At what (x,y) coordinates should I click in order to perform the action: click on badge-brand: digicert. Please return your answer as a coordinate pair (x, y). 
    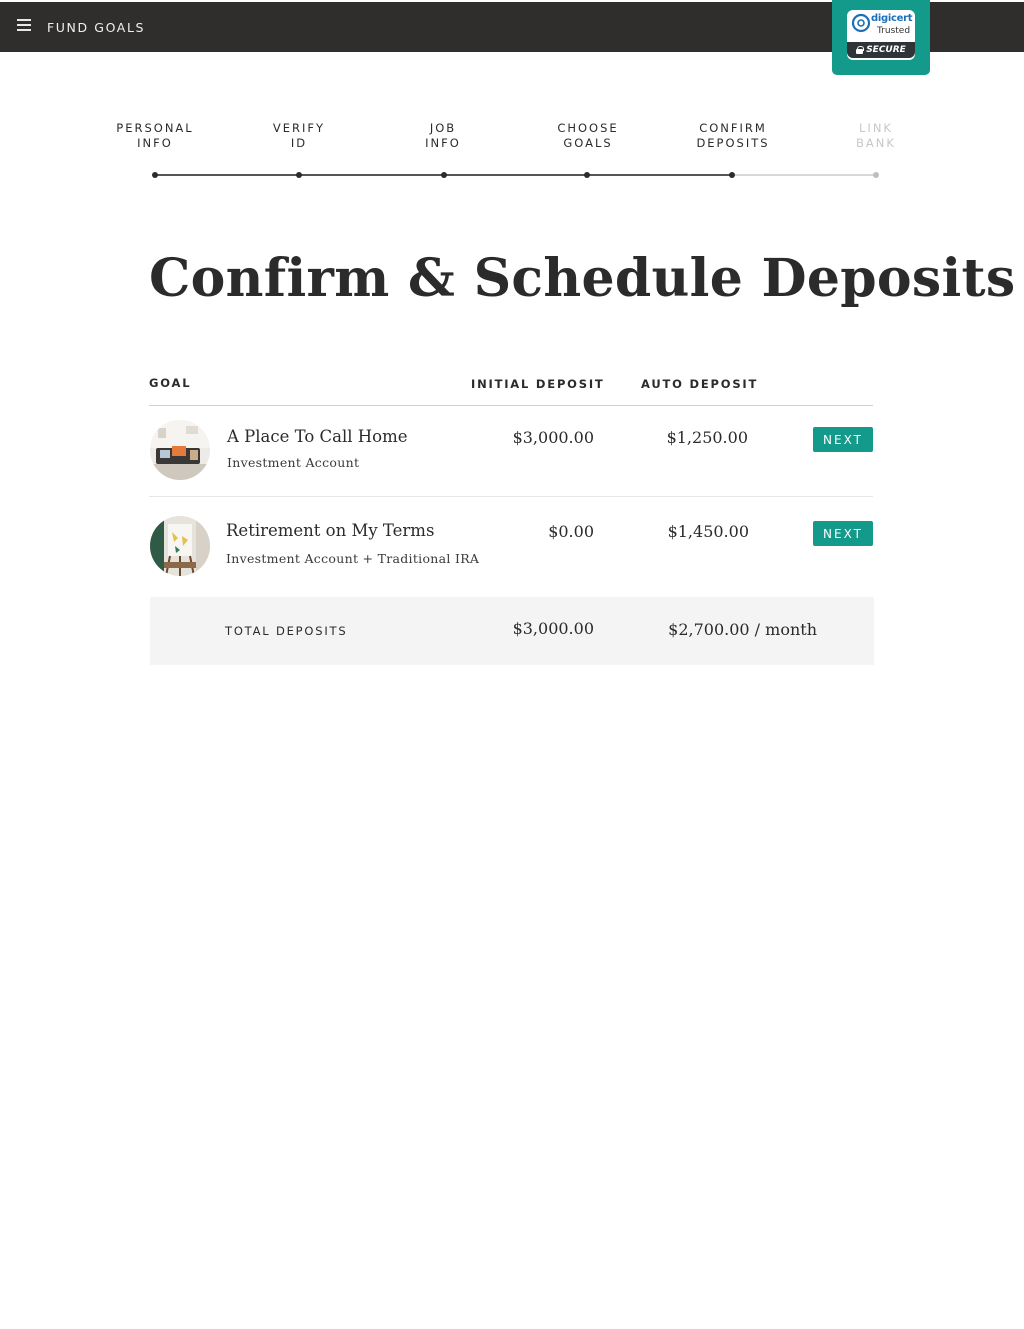
    Looking at the image, I should click on (892, 18).